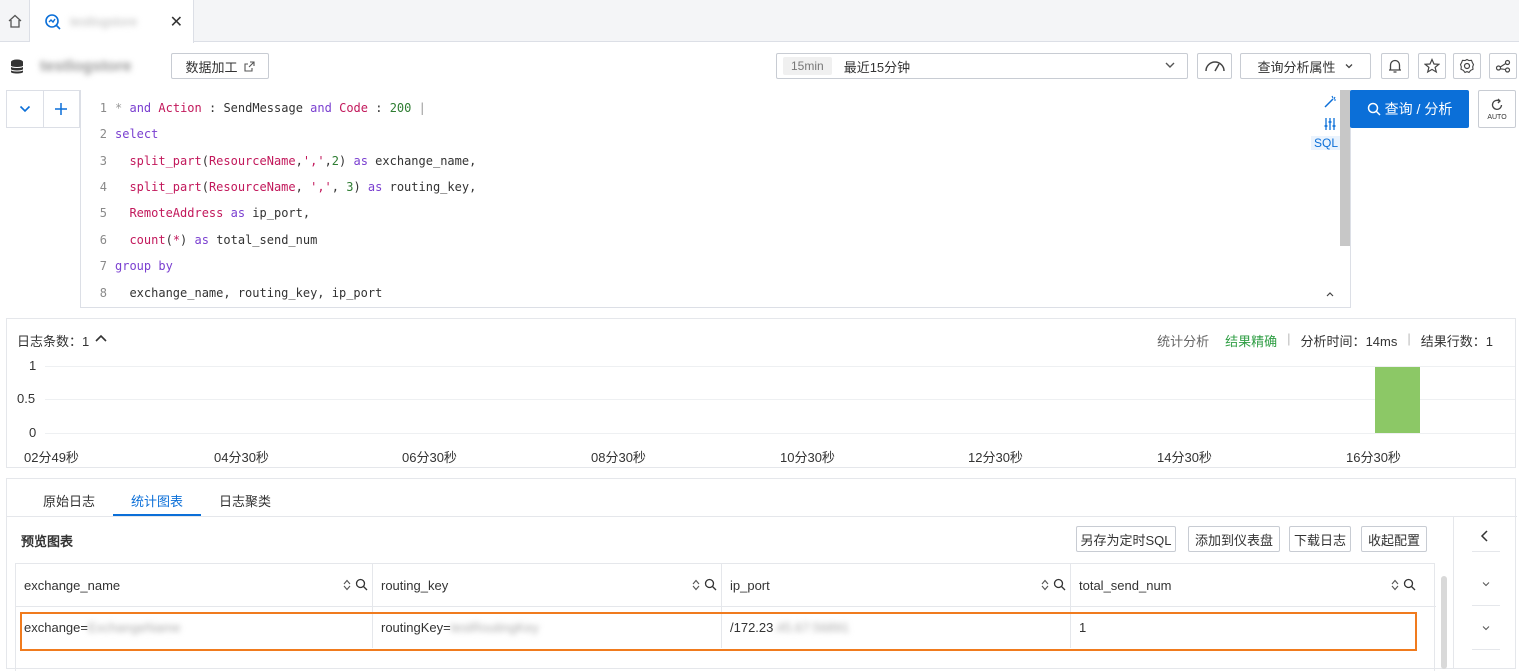  What do you see at coordinates (750, 585) in the screenshot?
I see `column-header-label: ip_port` at bounding box center [750, 585].